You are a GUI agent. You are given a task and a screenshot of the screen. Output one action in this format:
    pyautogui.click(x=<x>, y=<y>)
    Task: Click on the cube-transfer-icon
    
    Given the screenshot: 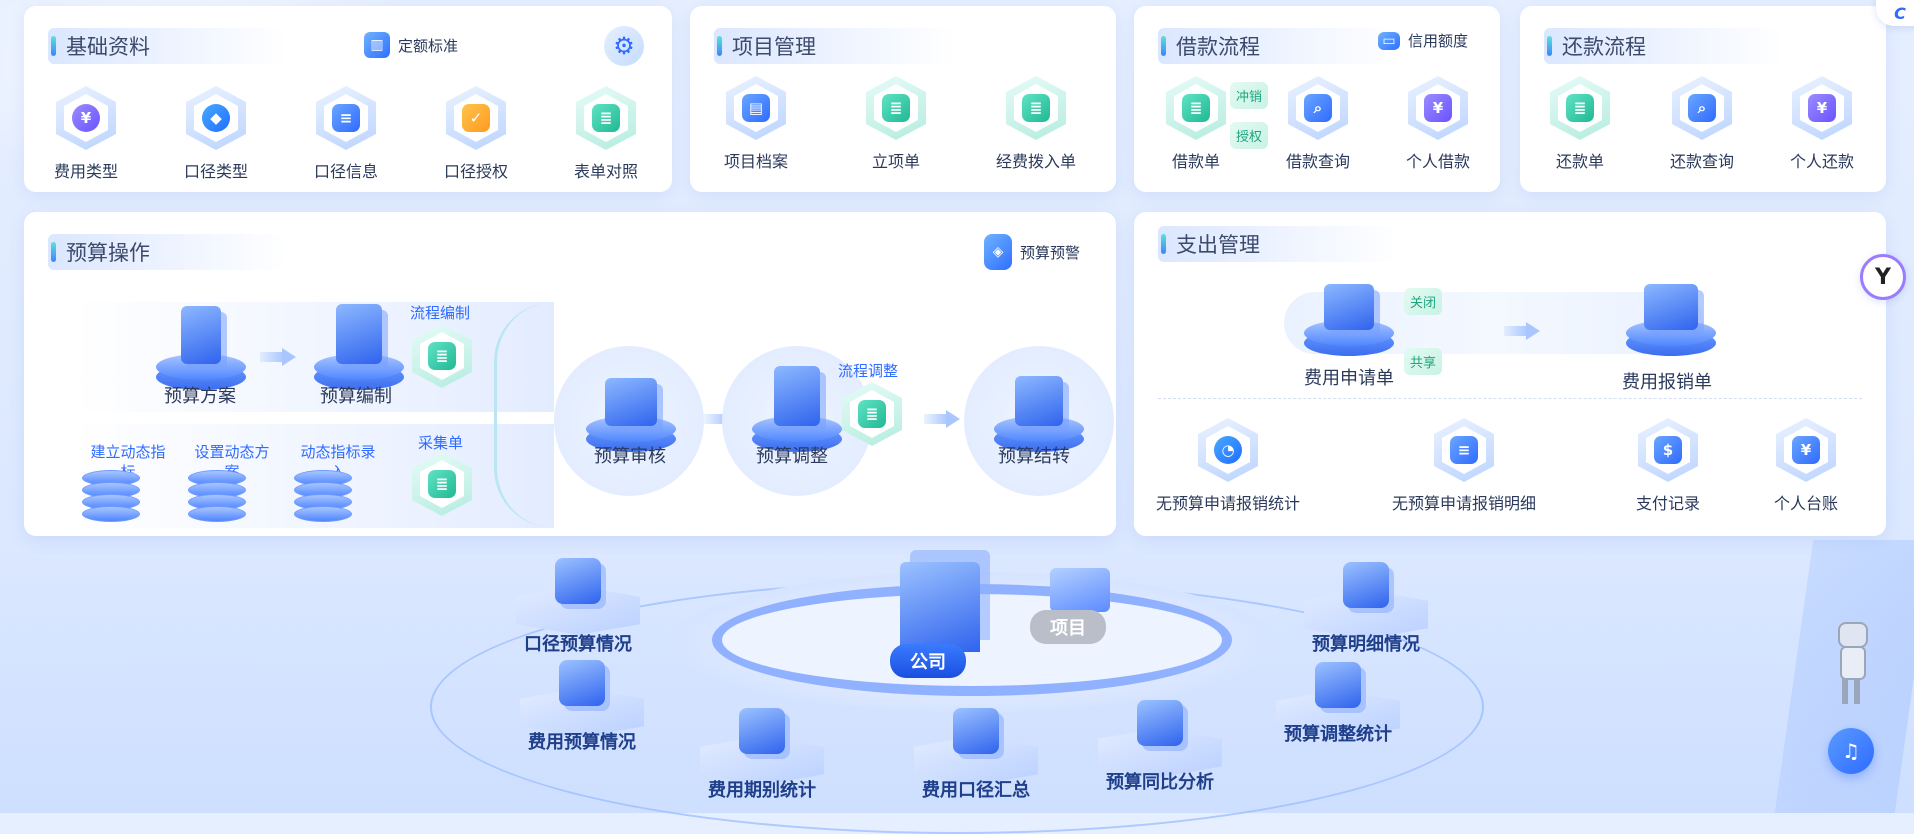 What is the action you would take?
    pyautogui.click(x=1039, y=401)
    